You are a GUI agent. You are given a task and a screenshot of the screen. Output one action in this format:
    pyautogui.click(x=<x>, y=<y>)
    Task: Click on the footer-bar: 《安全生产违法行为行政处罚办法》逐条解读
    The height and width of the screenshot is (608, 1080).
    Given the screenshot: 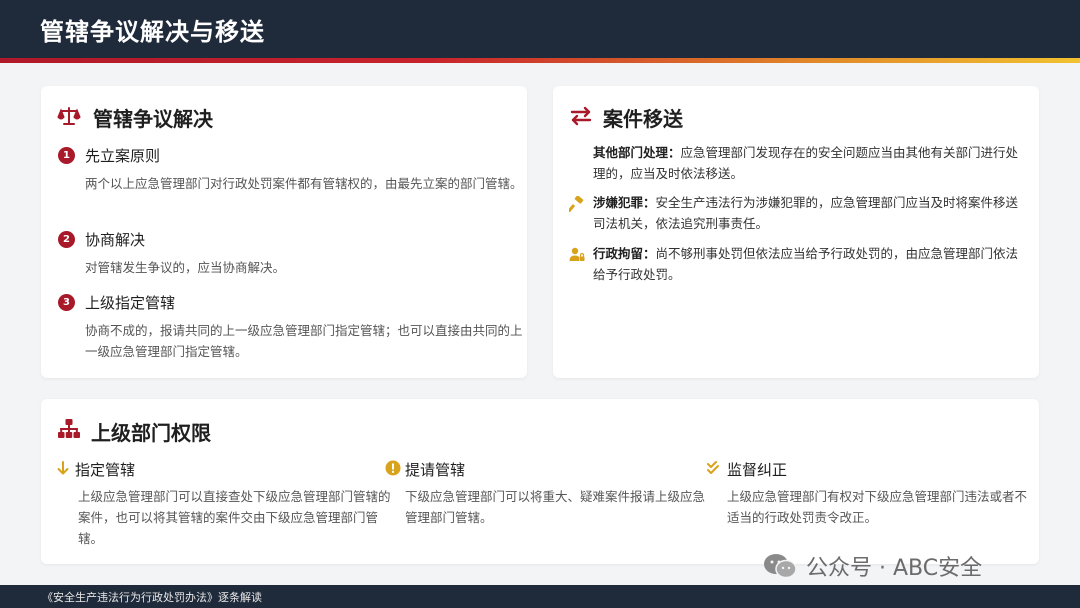 What is the action you would take?
    pyautogui.click(x=540, y=596)
    